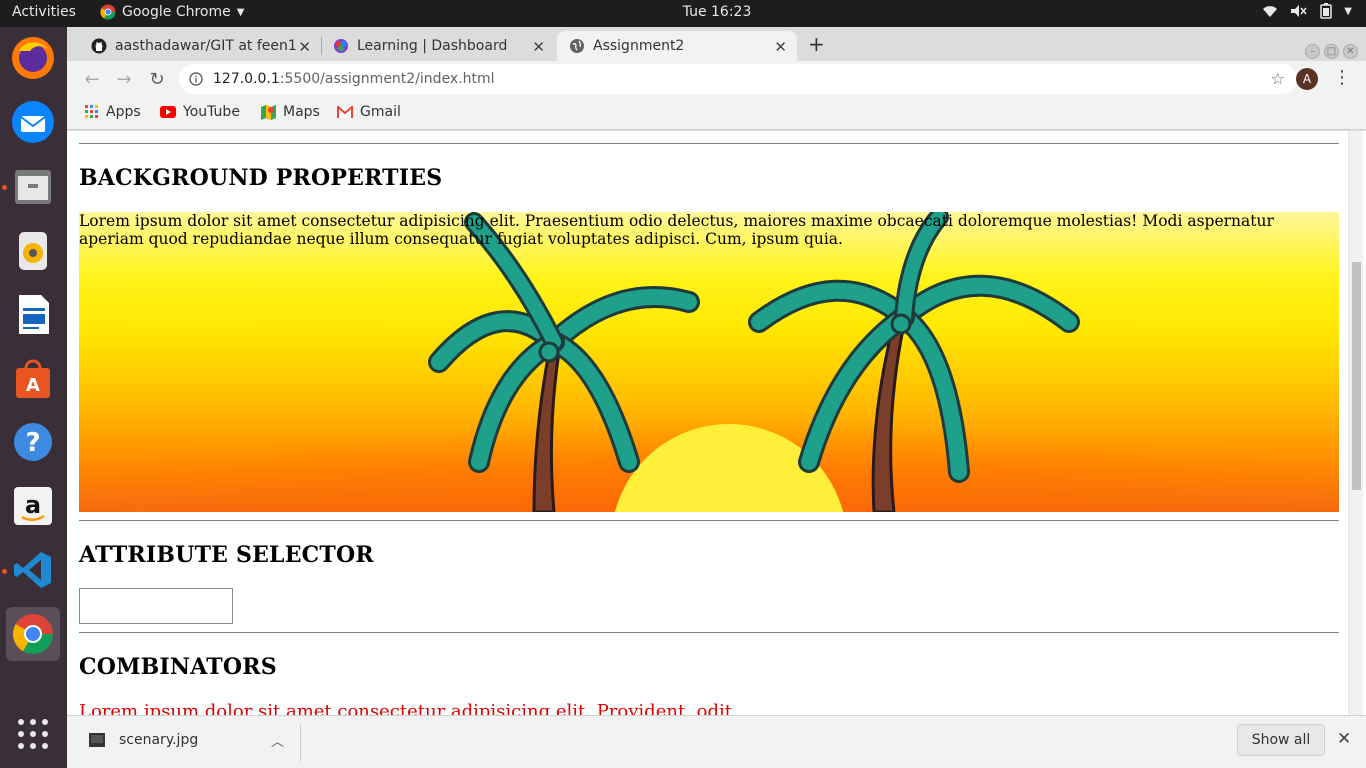 This screenshot has width=1366, height=768. Describe the element at coordinates (33, 314) in the screenshot. I see `writer-icon` at that location.